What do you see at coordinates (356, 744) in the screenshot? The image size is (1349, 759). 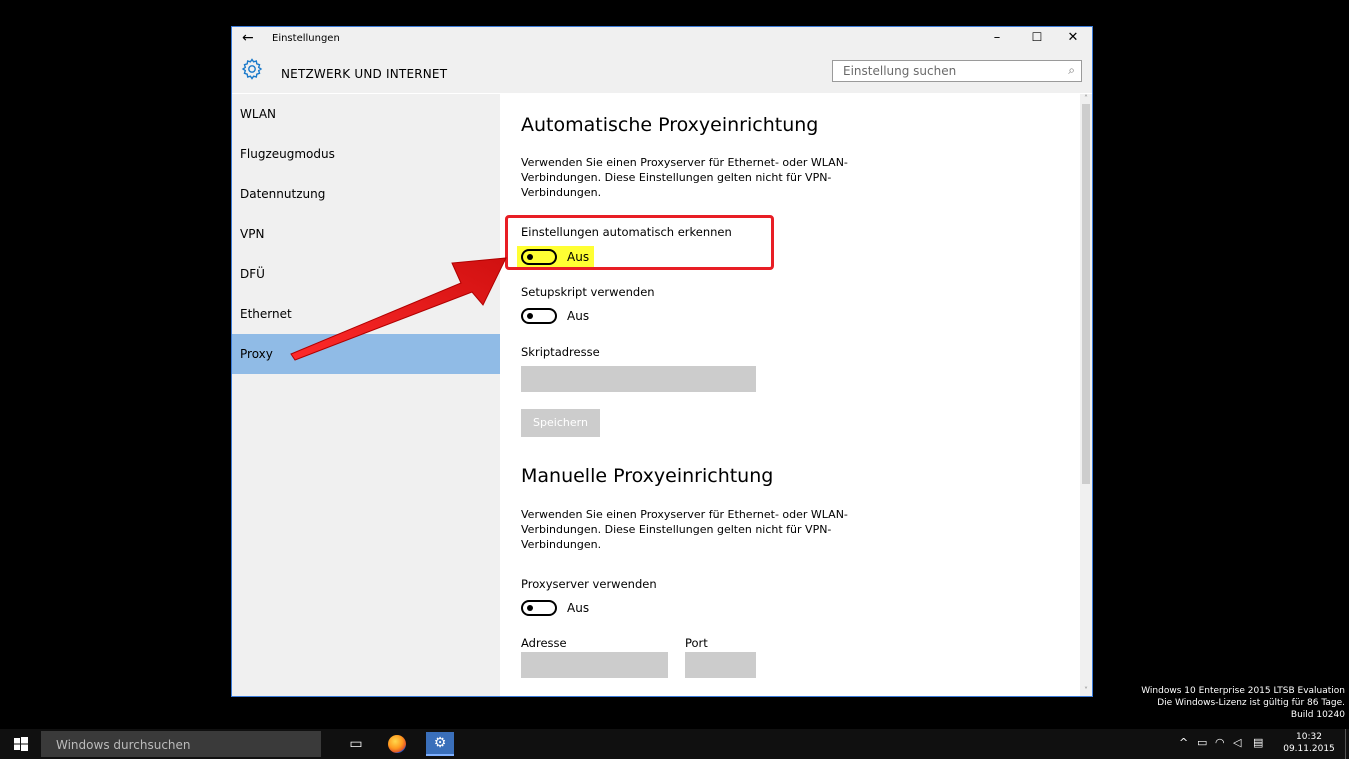 I see `task-view-icon: ▭` at bounding box center [356, 744].